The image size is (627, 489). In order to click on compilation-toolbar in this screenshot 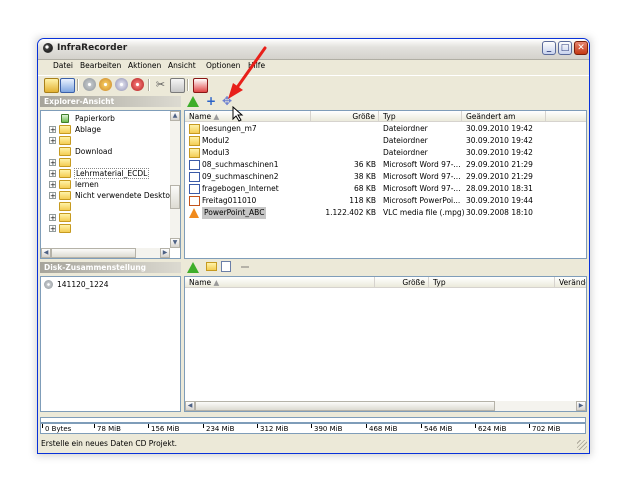, I will do `click(385, 268)`.